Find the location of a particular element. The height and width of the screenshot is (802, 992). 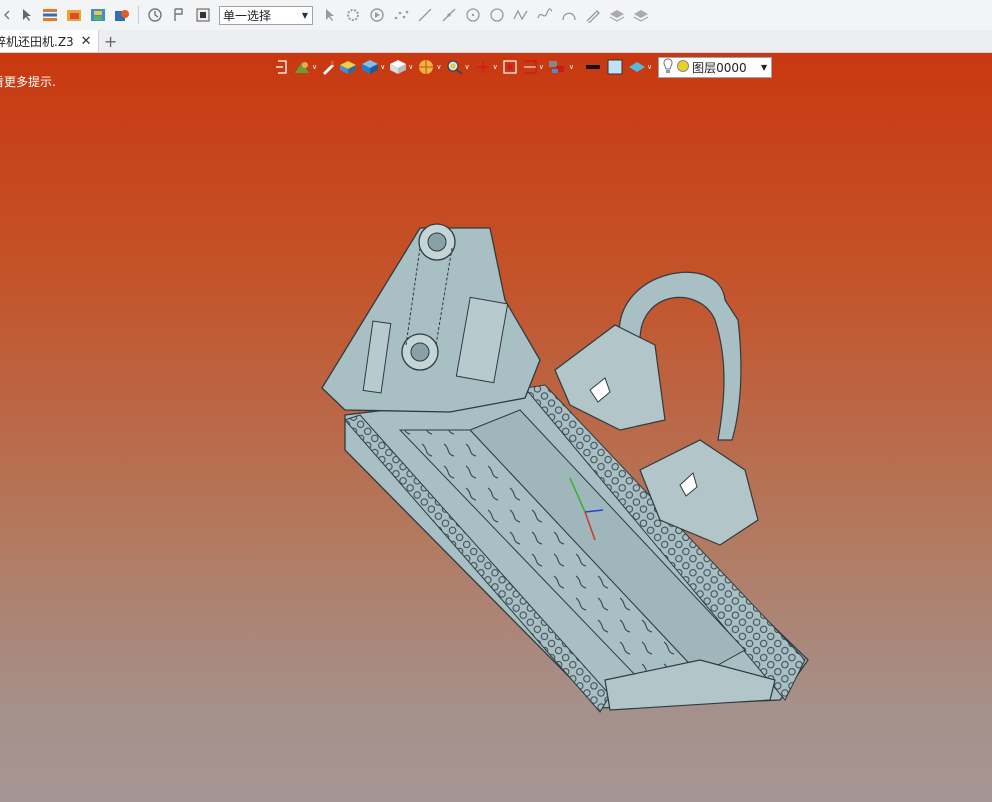

flag-icon is located at coordinates (179, 15).